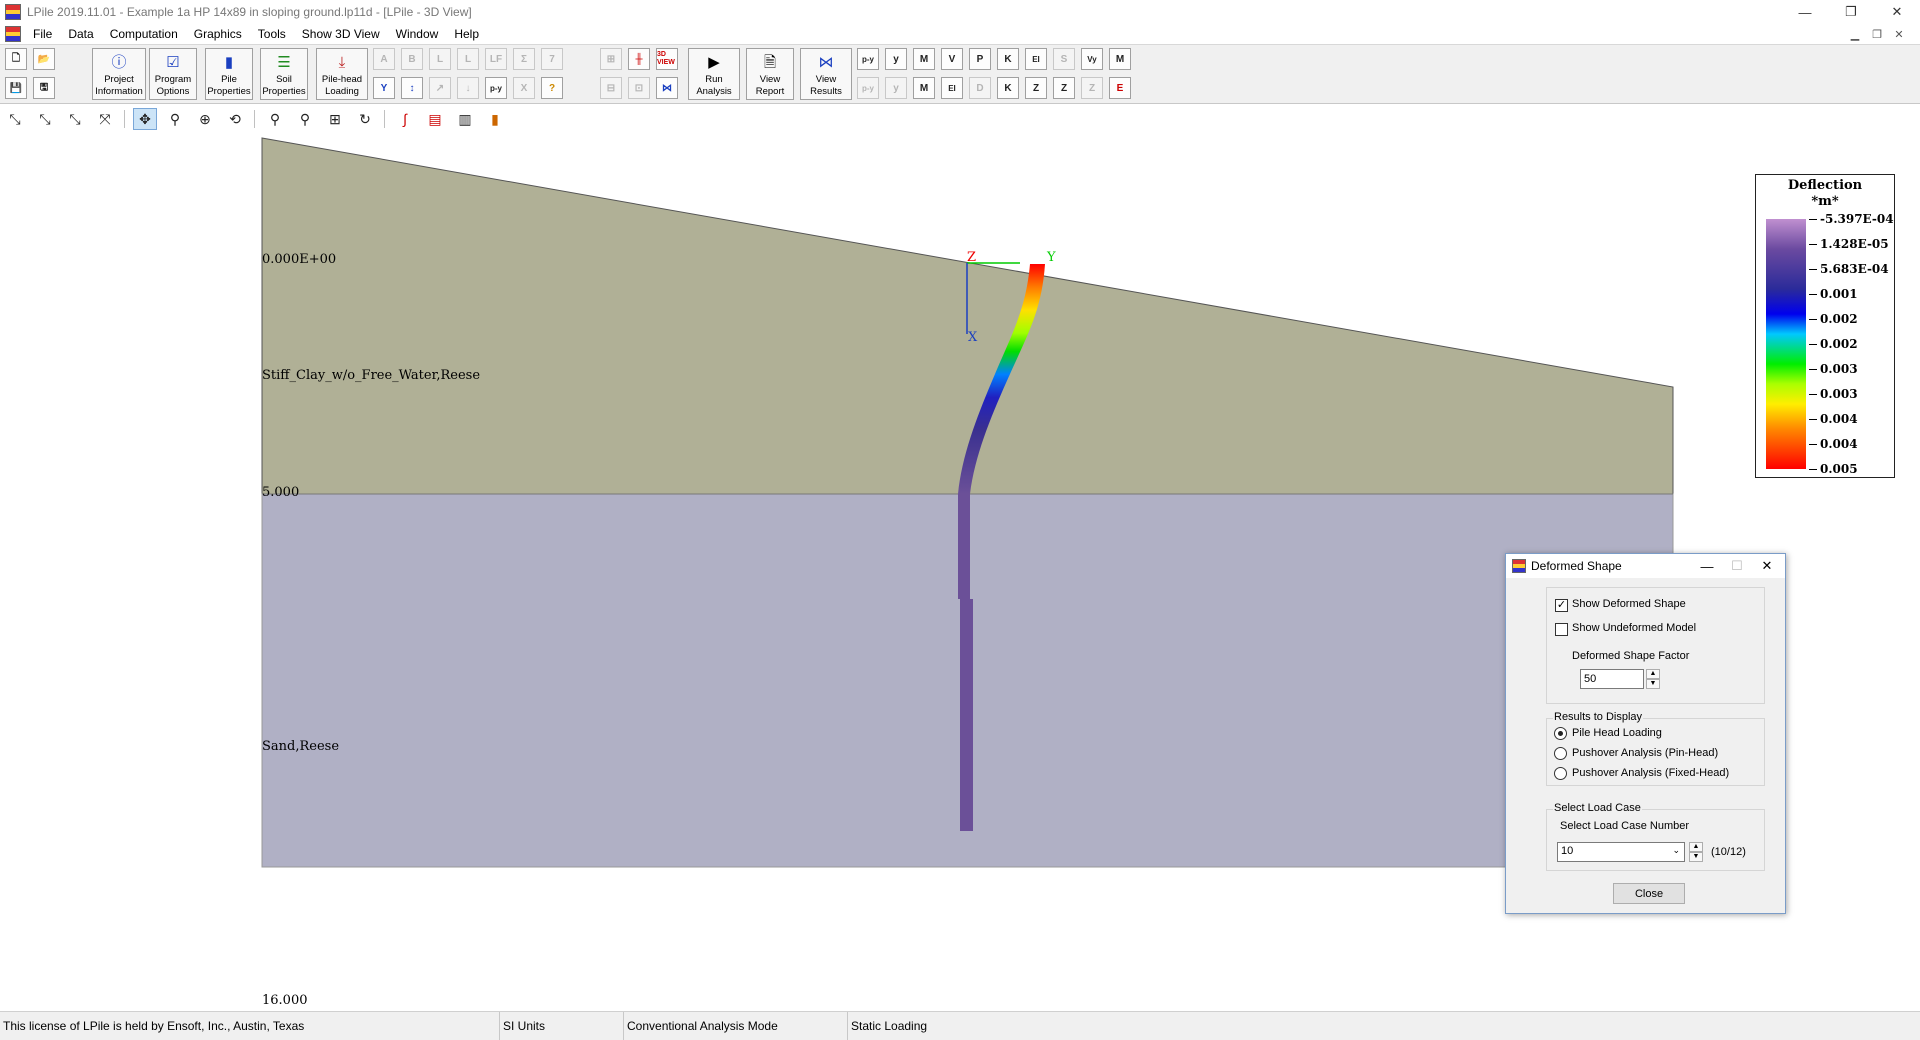 The image size is (1920, 1040). Describe the element at coordinates (105, 119) in the screenshot. I see `view-iso-icon: ⤧` at that location.